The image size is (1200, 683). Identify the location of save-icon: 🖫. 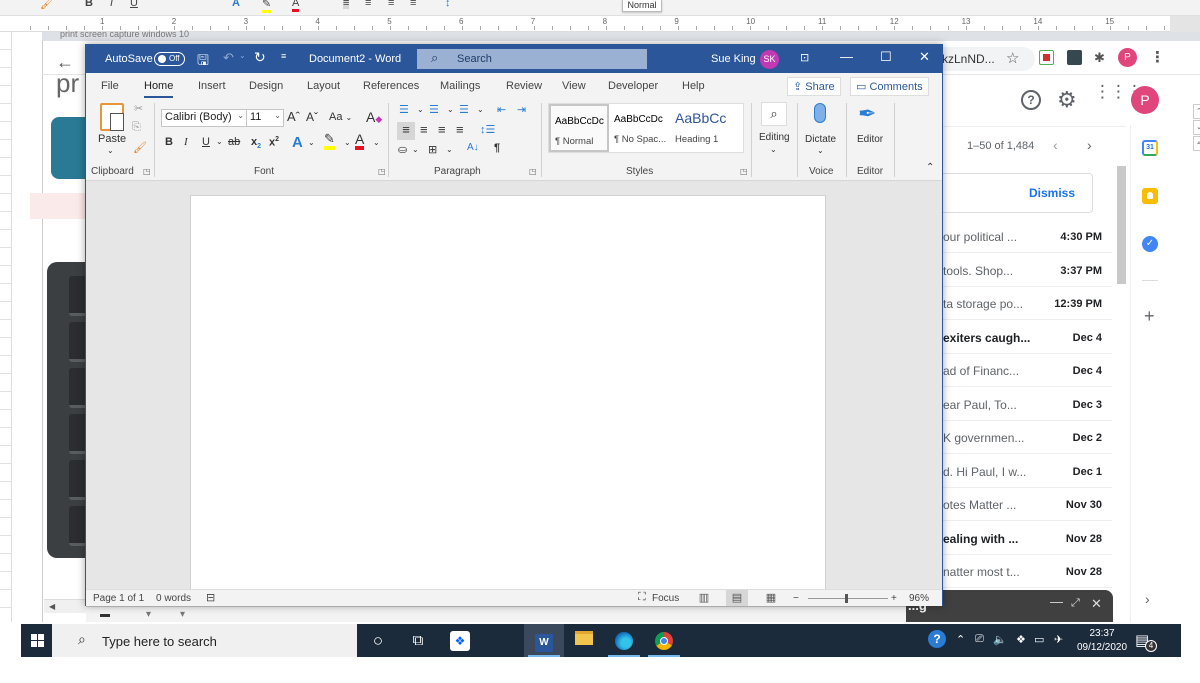
(203, 62).